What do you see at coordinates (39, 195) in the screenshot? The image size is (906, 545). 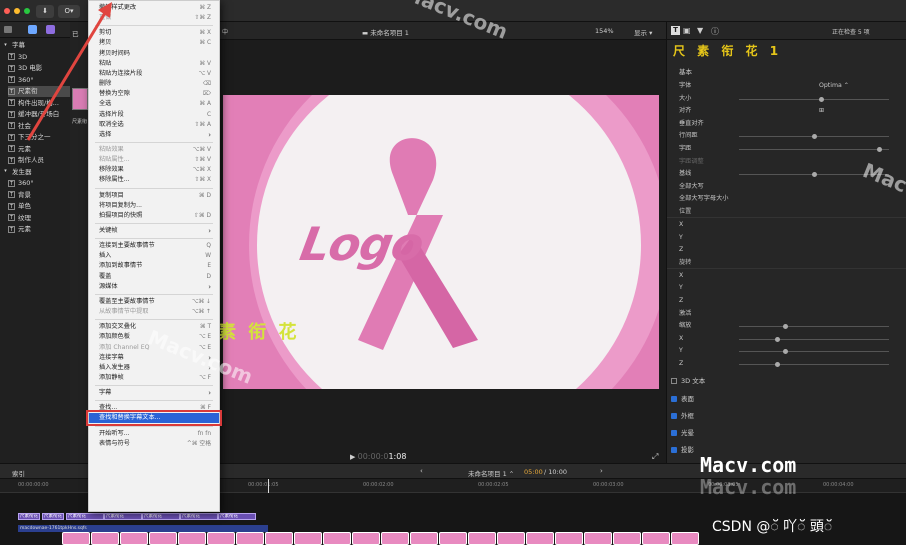 I see `sidebar-item: T 背景` at bounding box center [39, 195].